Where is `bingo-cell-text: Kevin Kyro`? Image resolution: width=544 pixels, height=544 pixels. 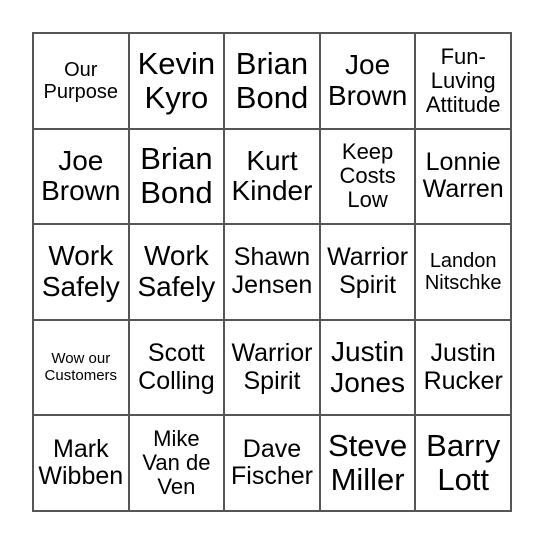
bingo-cell-text: Kevin Kyro is located at coordinates (176, 80).